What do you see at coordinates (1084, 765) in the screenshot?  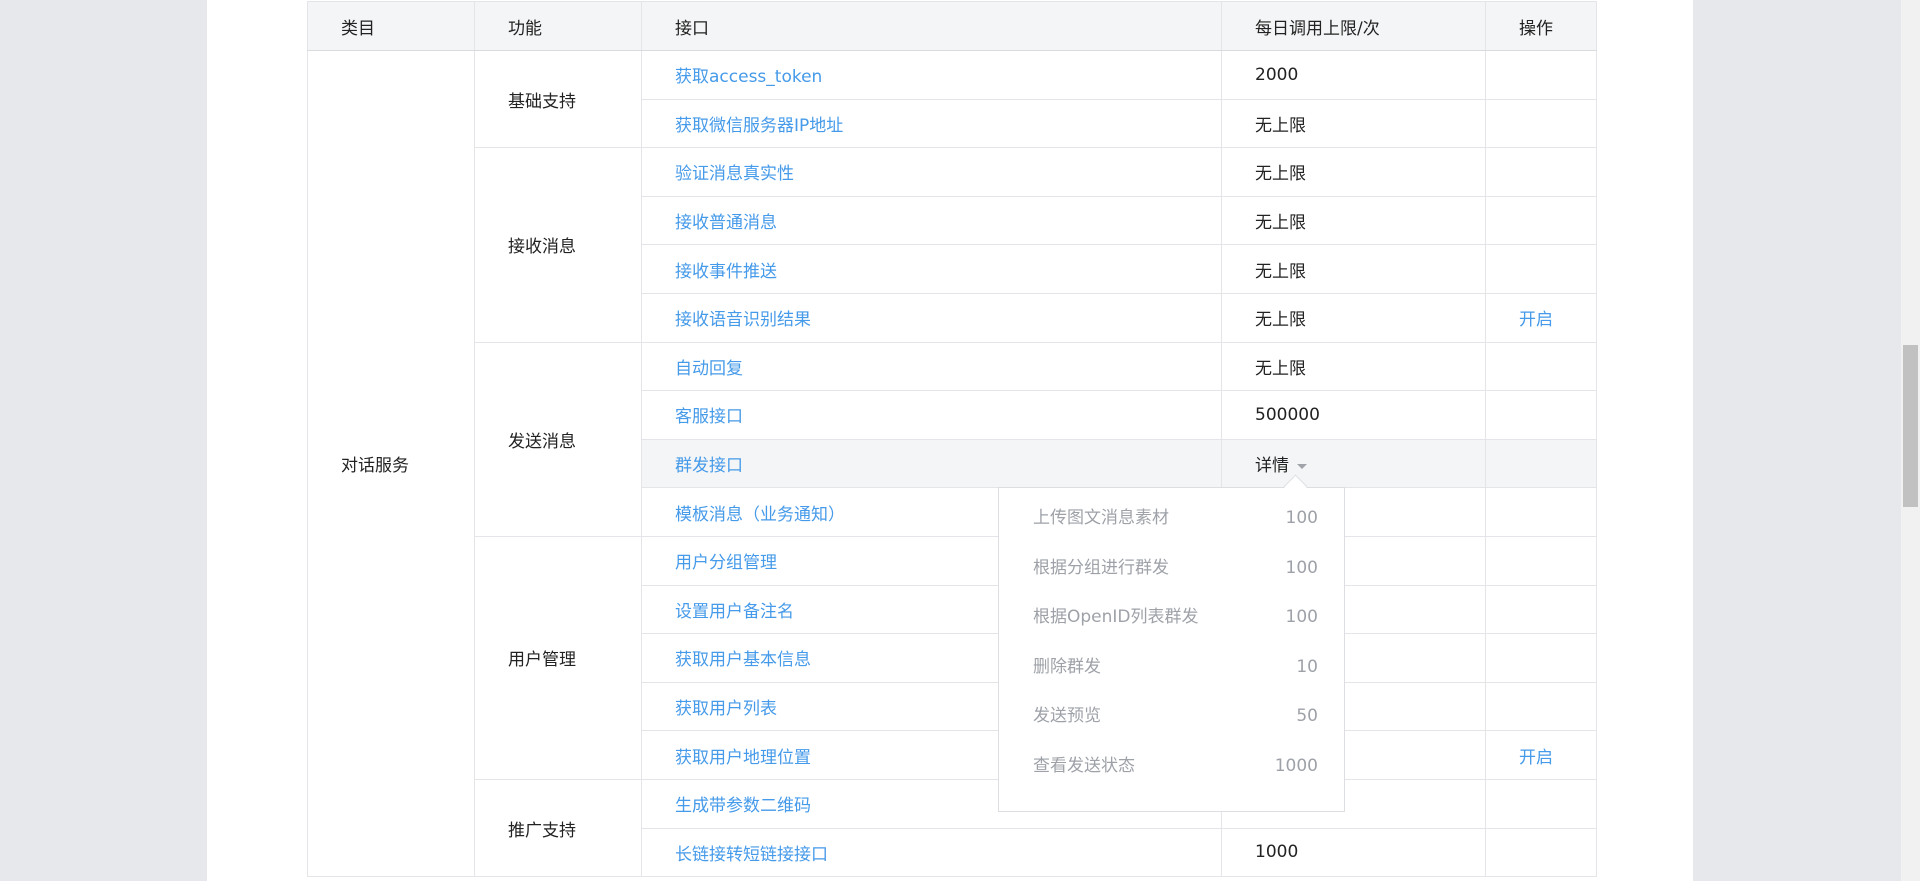 I see `popover-item-label: 查看发送状态` at bounding box center [1084, 765].